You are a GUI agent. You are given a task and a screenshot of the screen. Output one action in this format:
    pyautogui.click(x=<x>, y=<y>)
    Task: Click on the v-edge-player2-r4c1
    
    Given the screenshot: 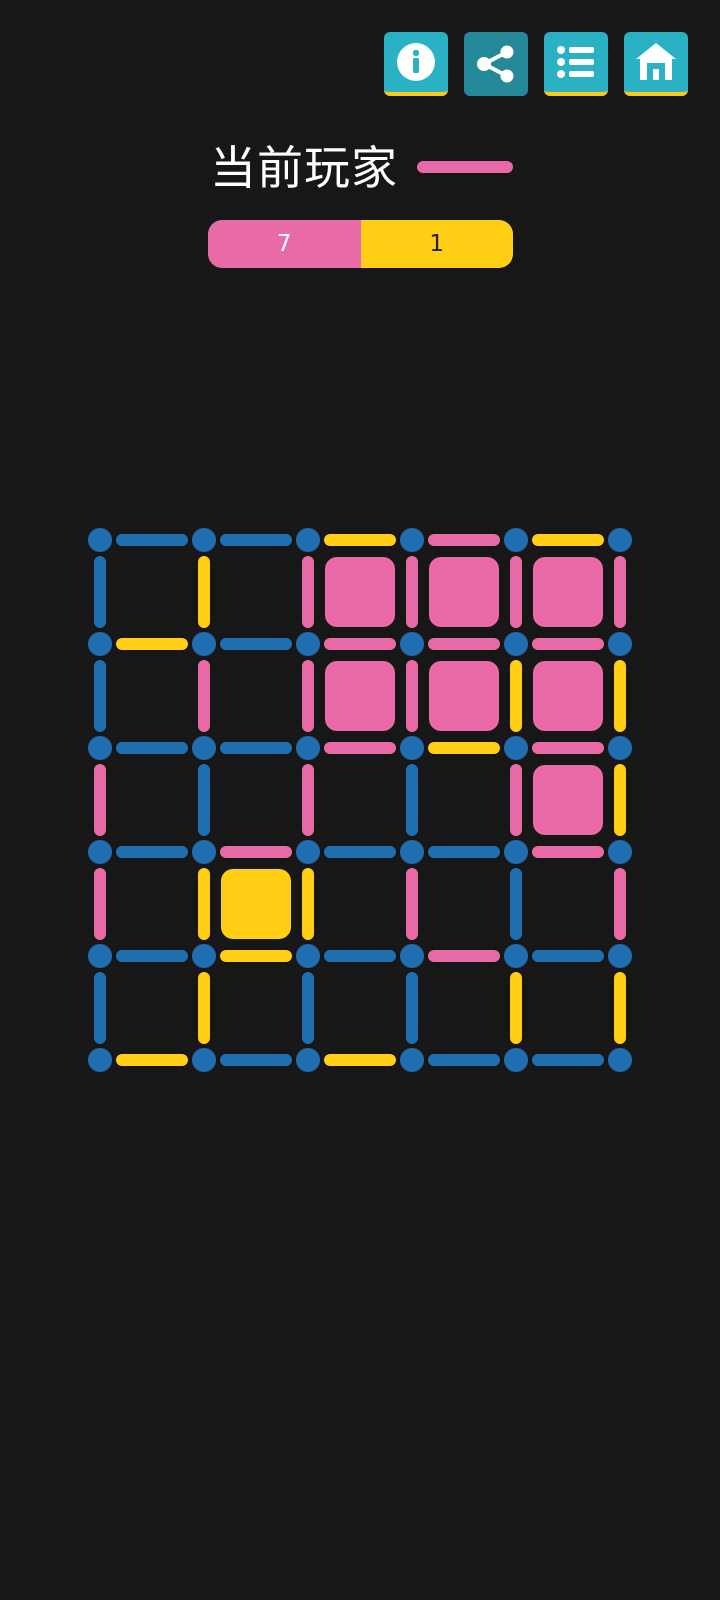 What is the action you would take?
    pyautogui.click(x=204, y=1008)
    